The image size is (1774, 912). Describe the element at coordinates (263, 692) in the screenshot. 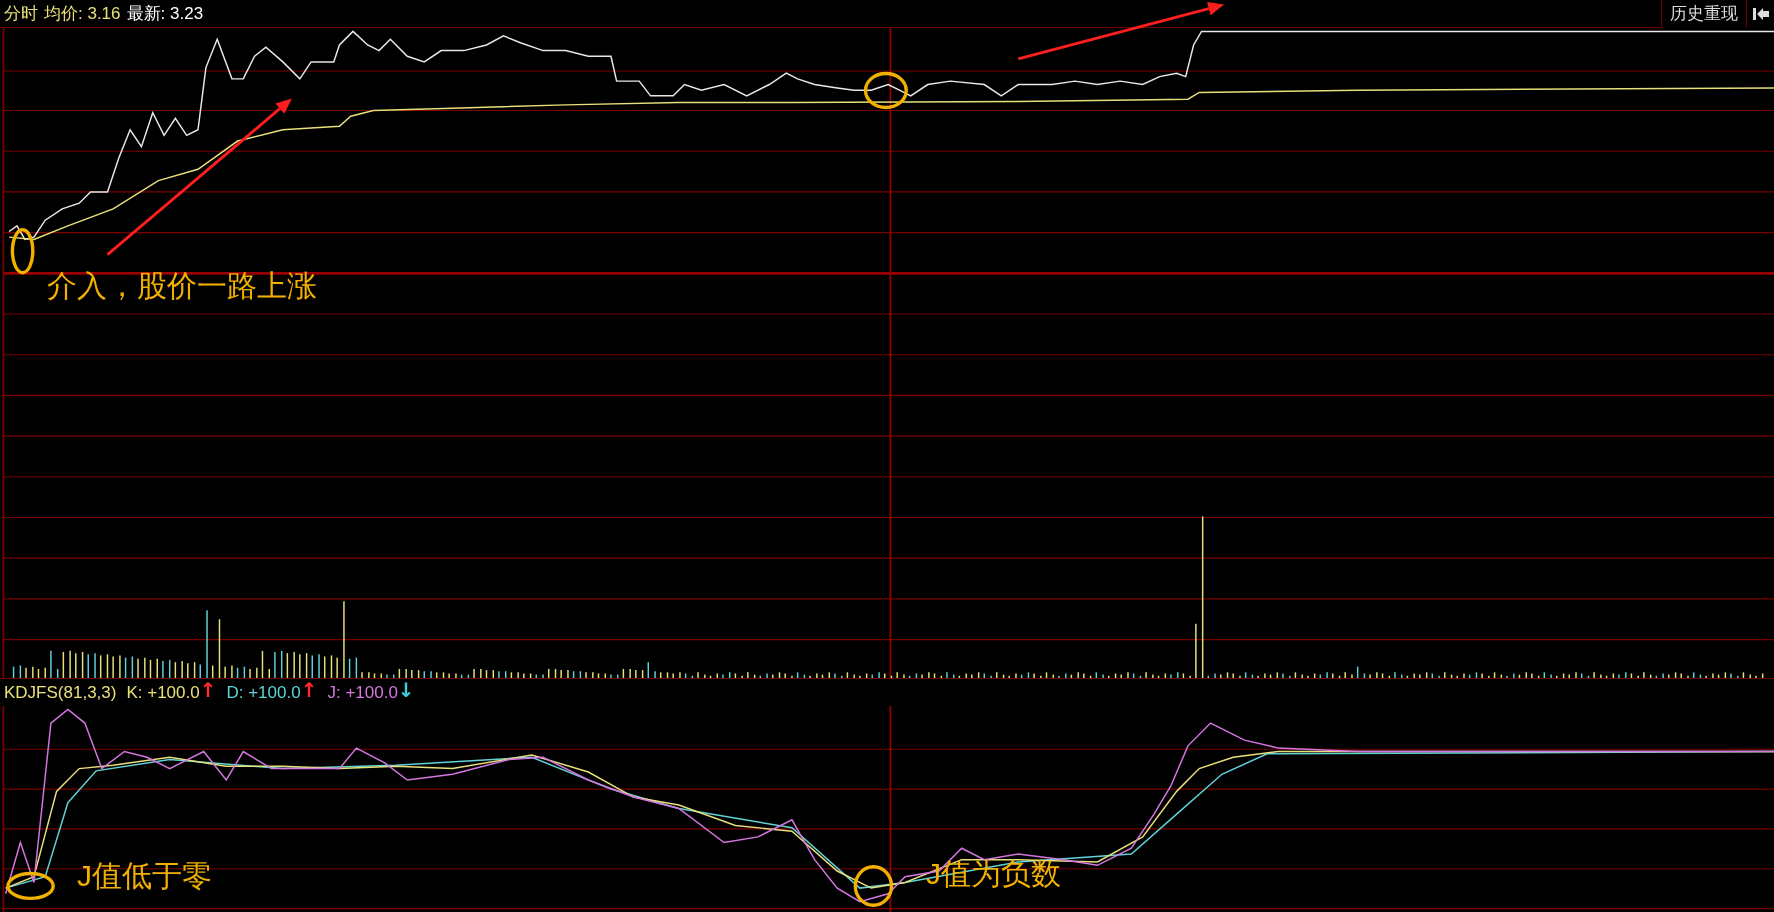

I see `indicator-value: D: +100.0` at that location.